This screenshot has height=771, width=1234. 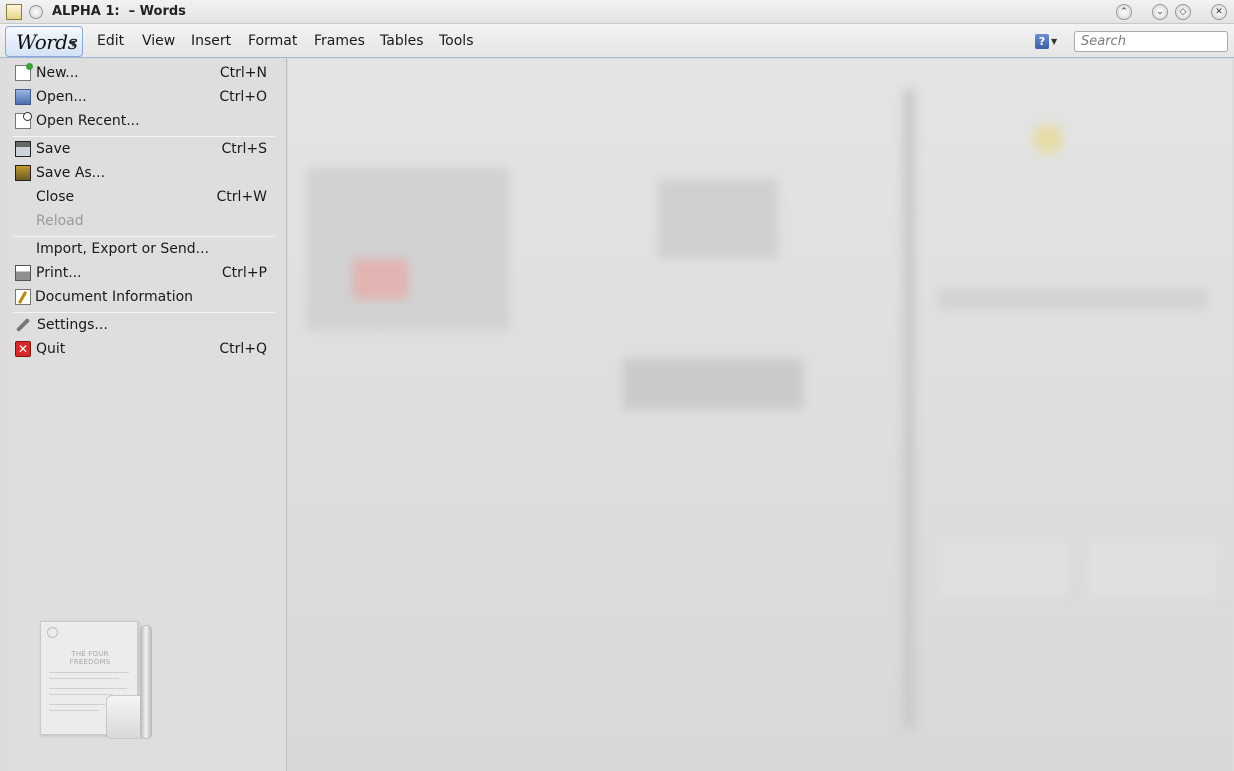 What do you see at coordinates (408, 249) in the screenshot?
I see `blurred-template-preview` at bounding box center [408, 249].